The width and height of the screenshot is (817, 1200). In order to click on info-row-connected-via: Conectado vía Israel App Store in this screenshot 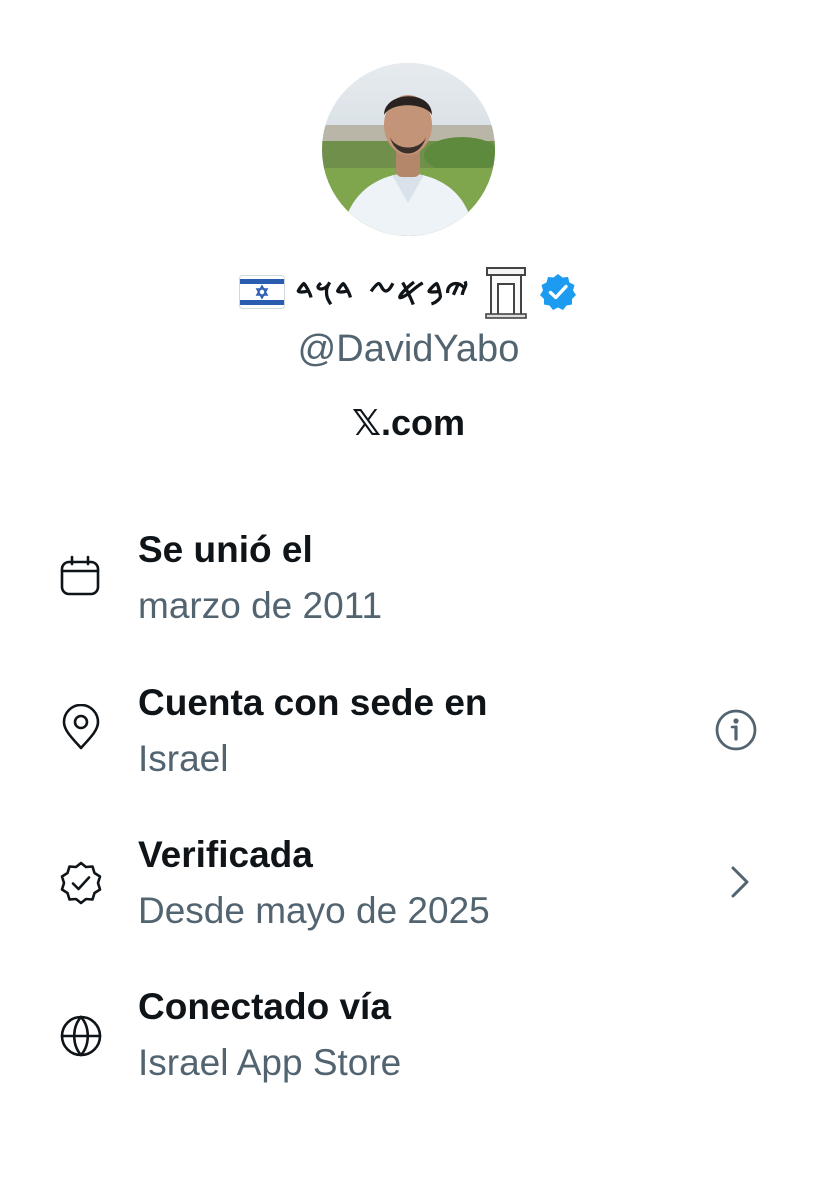, I will do `click(408, 1037)`.